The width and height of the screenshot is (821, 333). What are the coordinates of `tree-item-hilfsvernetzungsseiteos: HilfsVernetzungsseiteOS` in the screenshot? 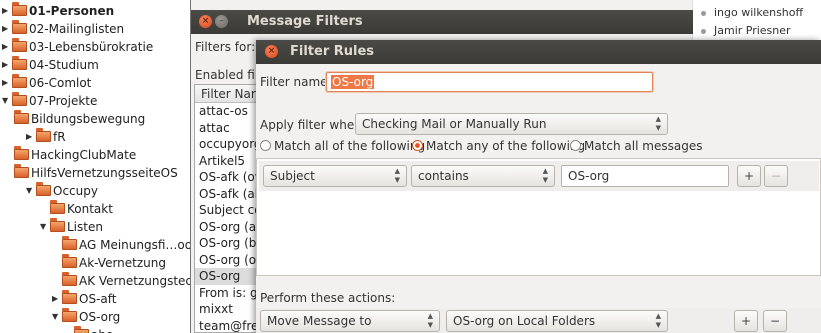 It's located at (96, 173).